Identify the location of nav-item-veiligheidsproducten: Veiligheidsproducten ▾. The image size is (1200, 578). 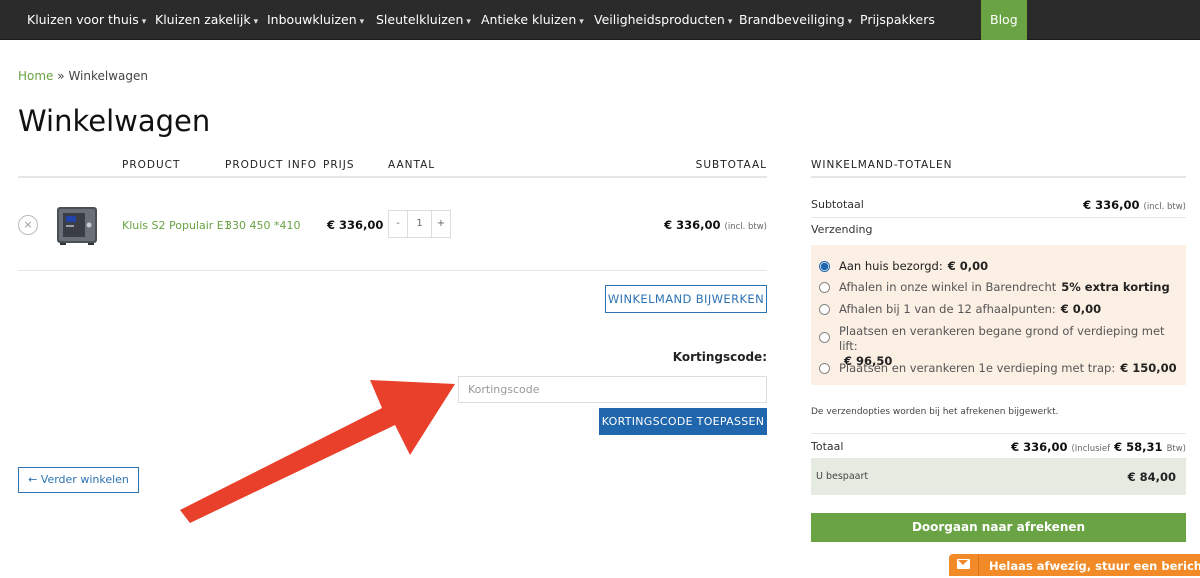
(663, 20).